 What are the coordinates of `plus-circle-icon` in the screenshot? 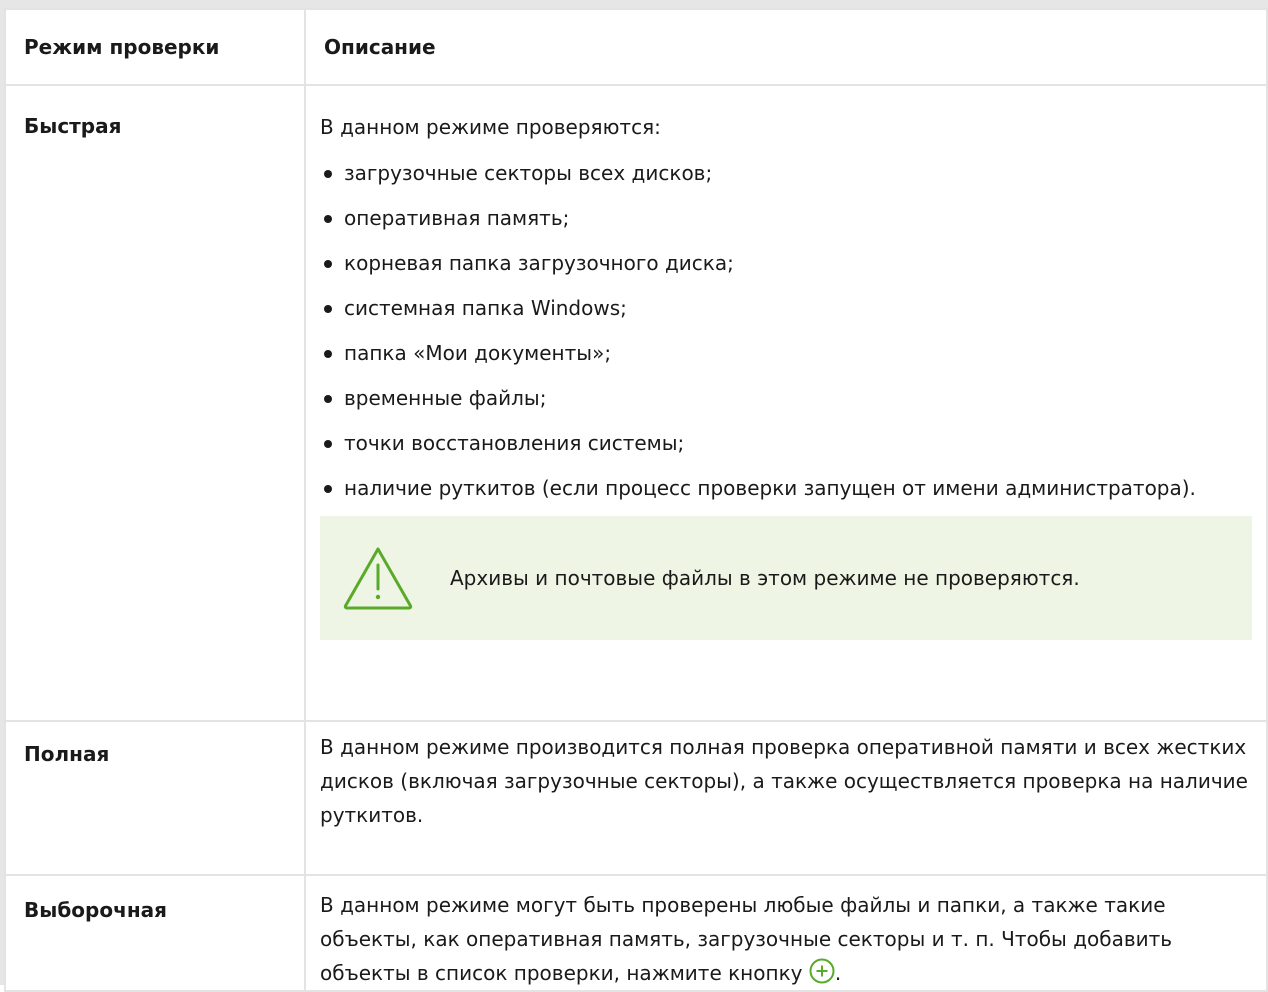 It's located at (822, 971).